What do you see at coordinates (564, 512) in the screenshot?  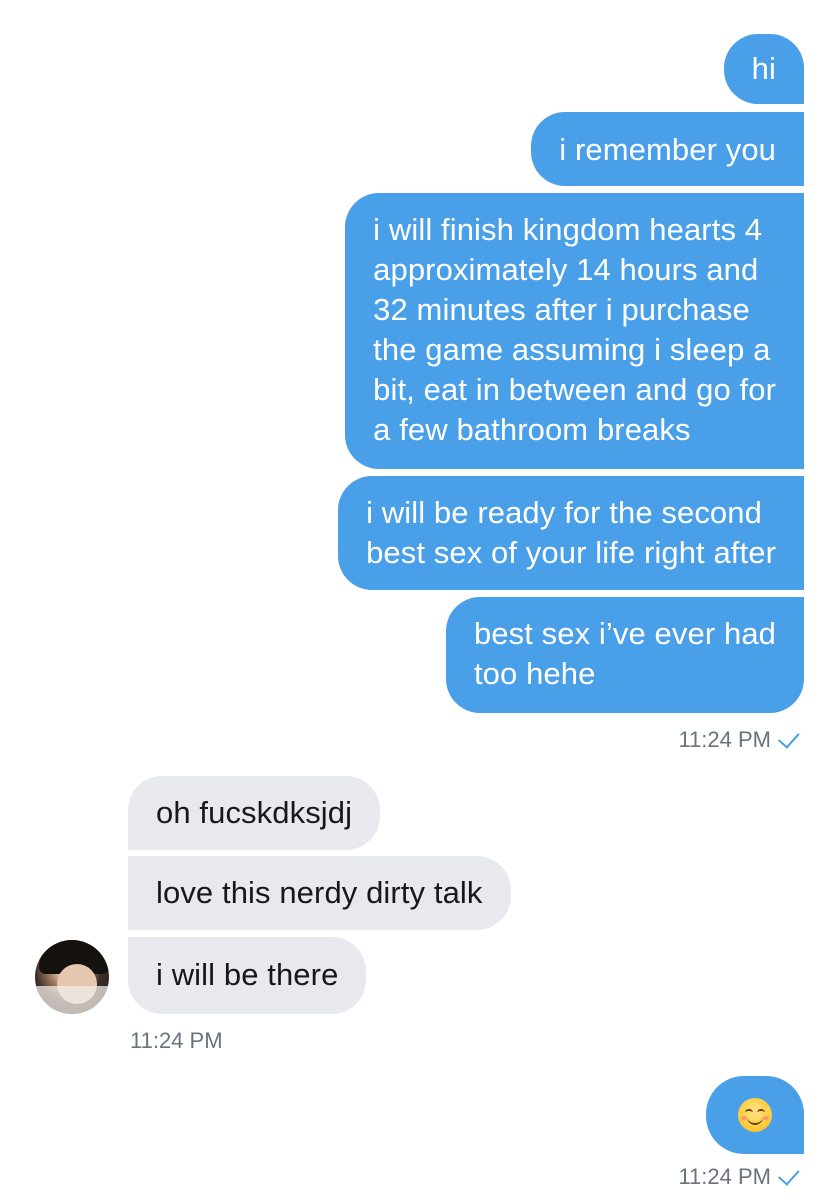 I see `message-text-line: i will be ready for the second` at bounding box center [564, 512].